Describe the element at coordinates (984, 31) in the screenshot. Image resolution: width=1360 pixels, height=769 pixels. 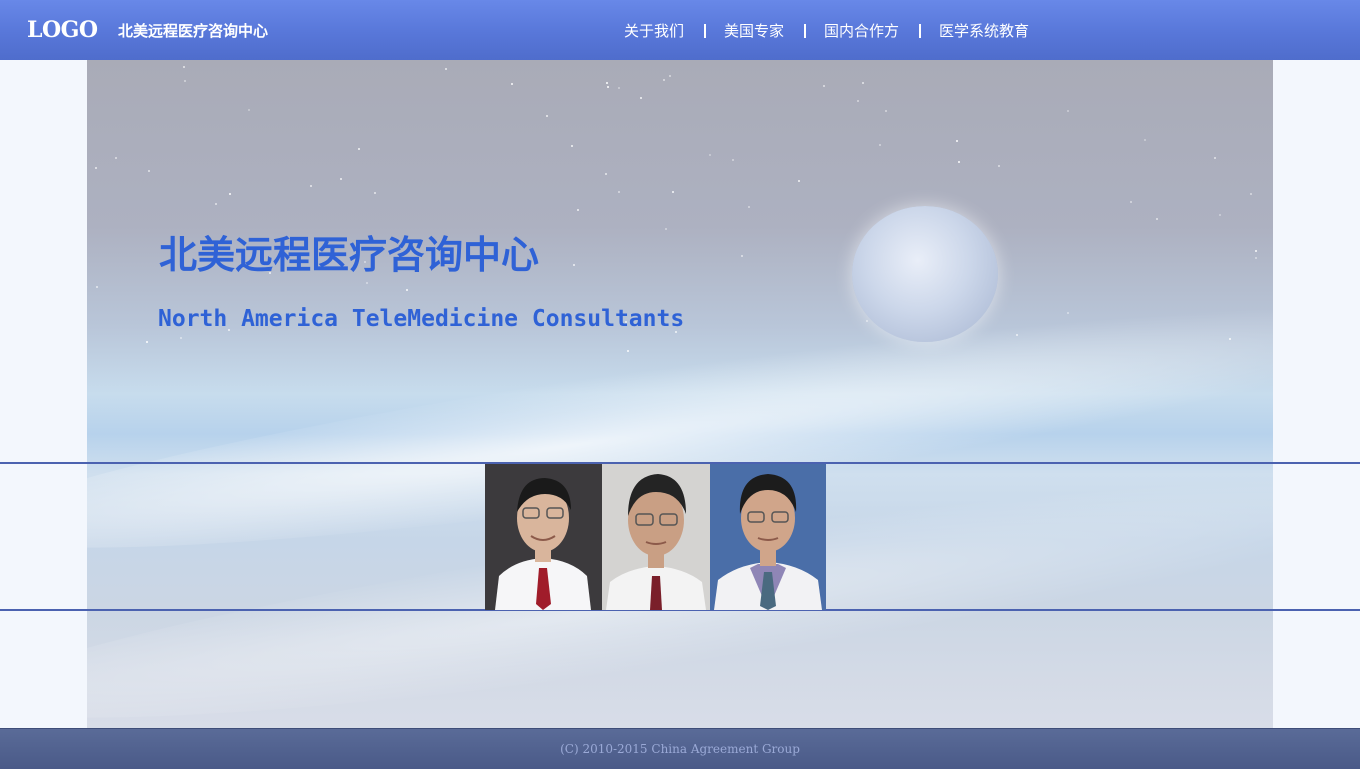
I see `nav-medical-education: 医学系统教育` at that location.